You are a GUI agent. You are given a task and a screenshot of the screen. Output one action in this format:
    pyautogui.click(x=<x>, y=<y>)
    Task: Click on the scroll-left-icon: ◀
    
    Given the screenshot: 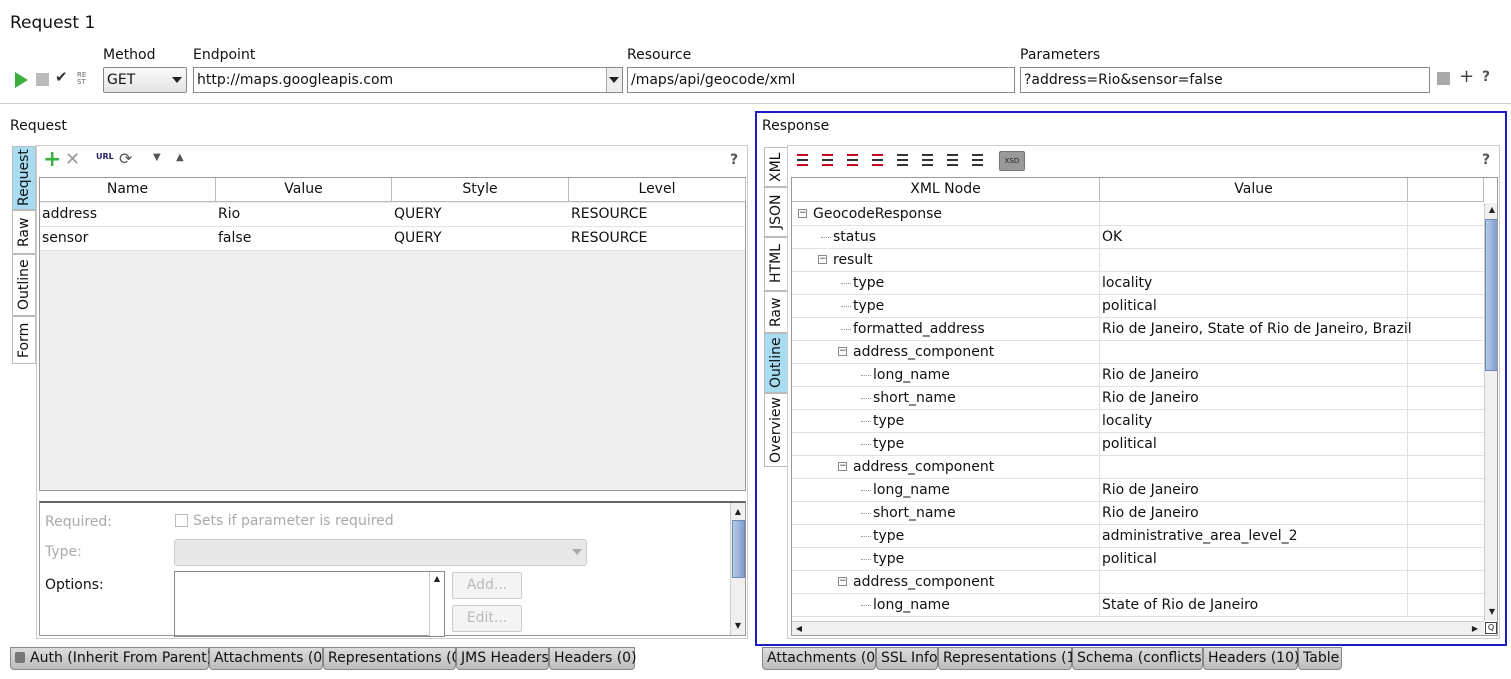 What is the action you would take?
    pyautogui.click(x=799, y=628)
    